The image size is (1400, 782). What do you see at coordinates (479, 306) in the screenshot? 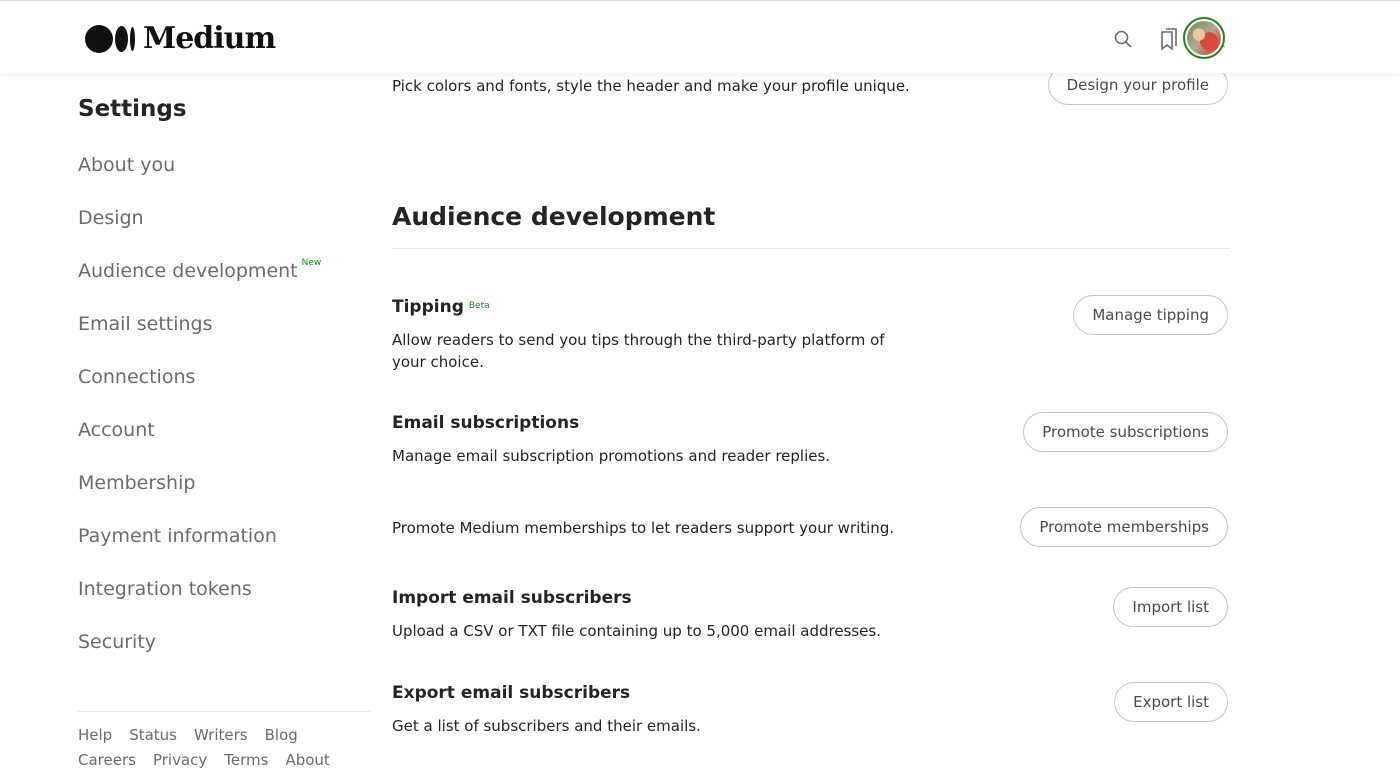
I see `beta-badge: Beta` at bounding box center [479, 306].